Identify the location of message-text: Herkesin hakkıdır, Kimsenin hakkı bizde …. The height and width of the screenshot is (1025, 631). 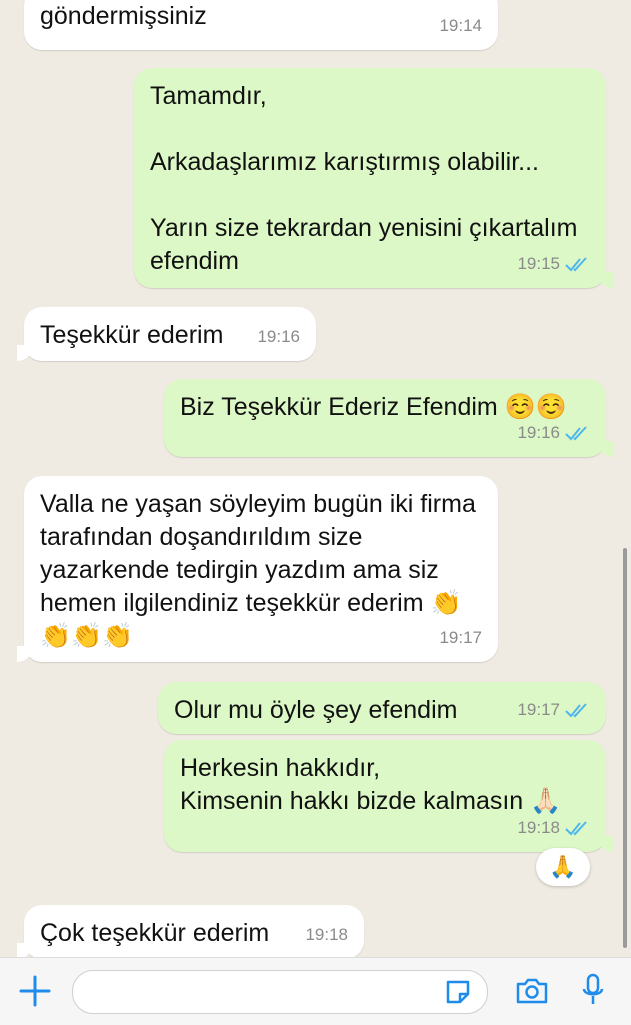
(371, 784).